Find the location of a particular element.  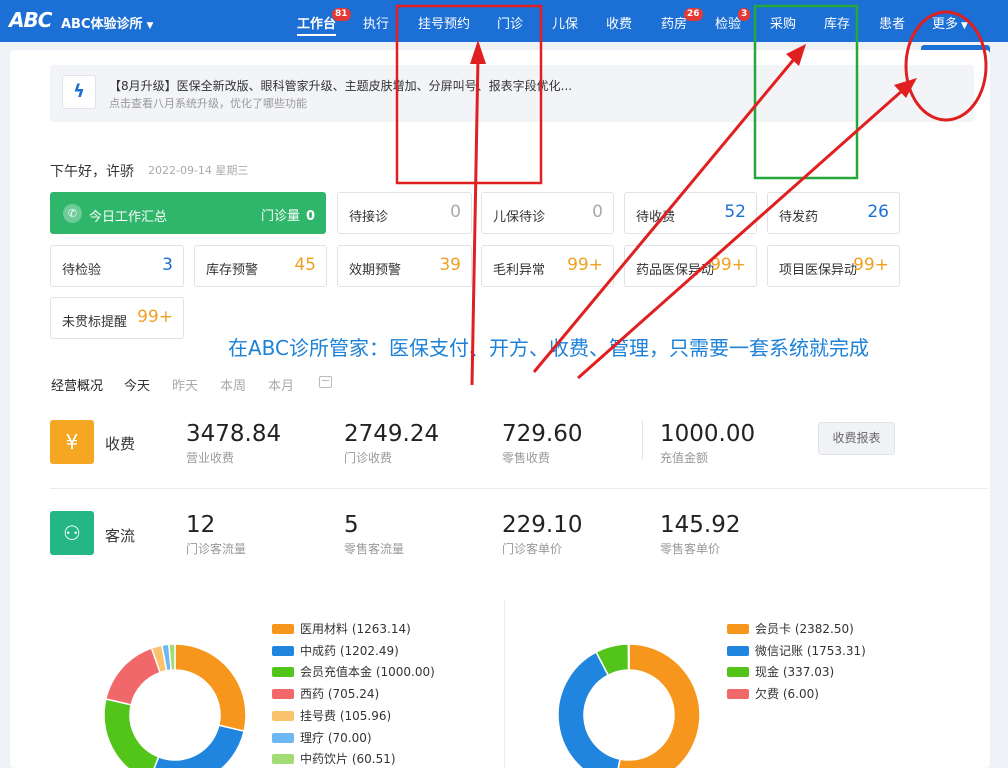

legend-item: 会员卡 (2382.50) is located at coordinates (790, 628).